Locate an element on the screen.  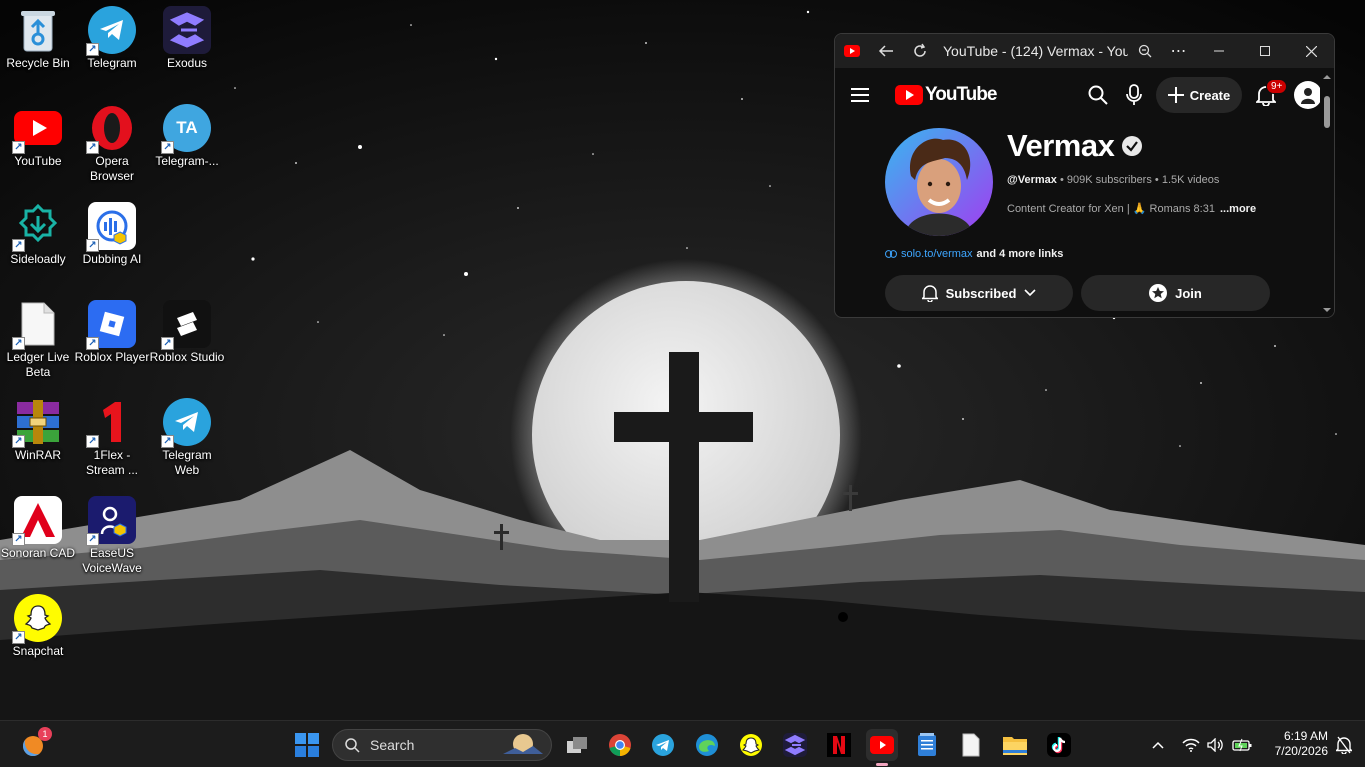
desktop-icon-sonoran-cad: ↗ Sonoran CAD is located at coordinates (38, 525).